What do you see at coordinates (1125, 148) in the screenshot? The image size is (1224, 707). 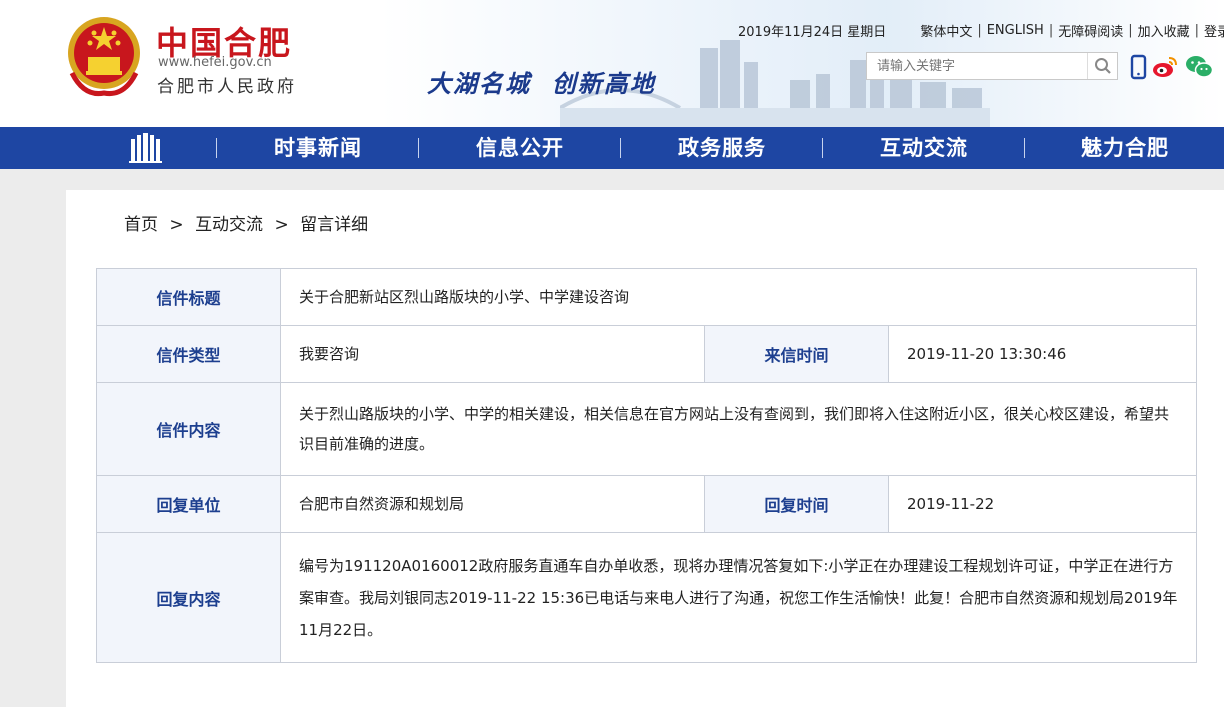 I see `nav-item-charm-hefei: 魅力合肥` at bounding box center [1125, 148].